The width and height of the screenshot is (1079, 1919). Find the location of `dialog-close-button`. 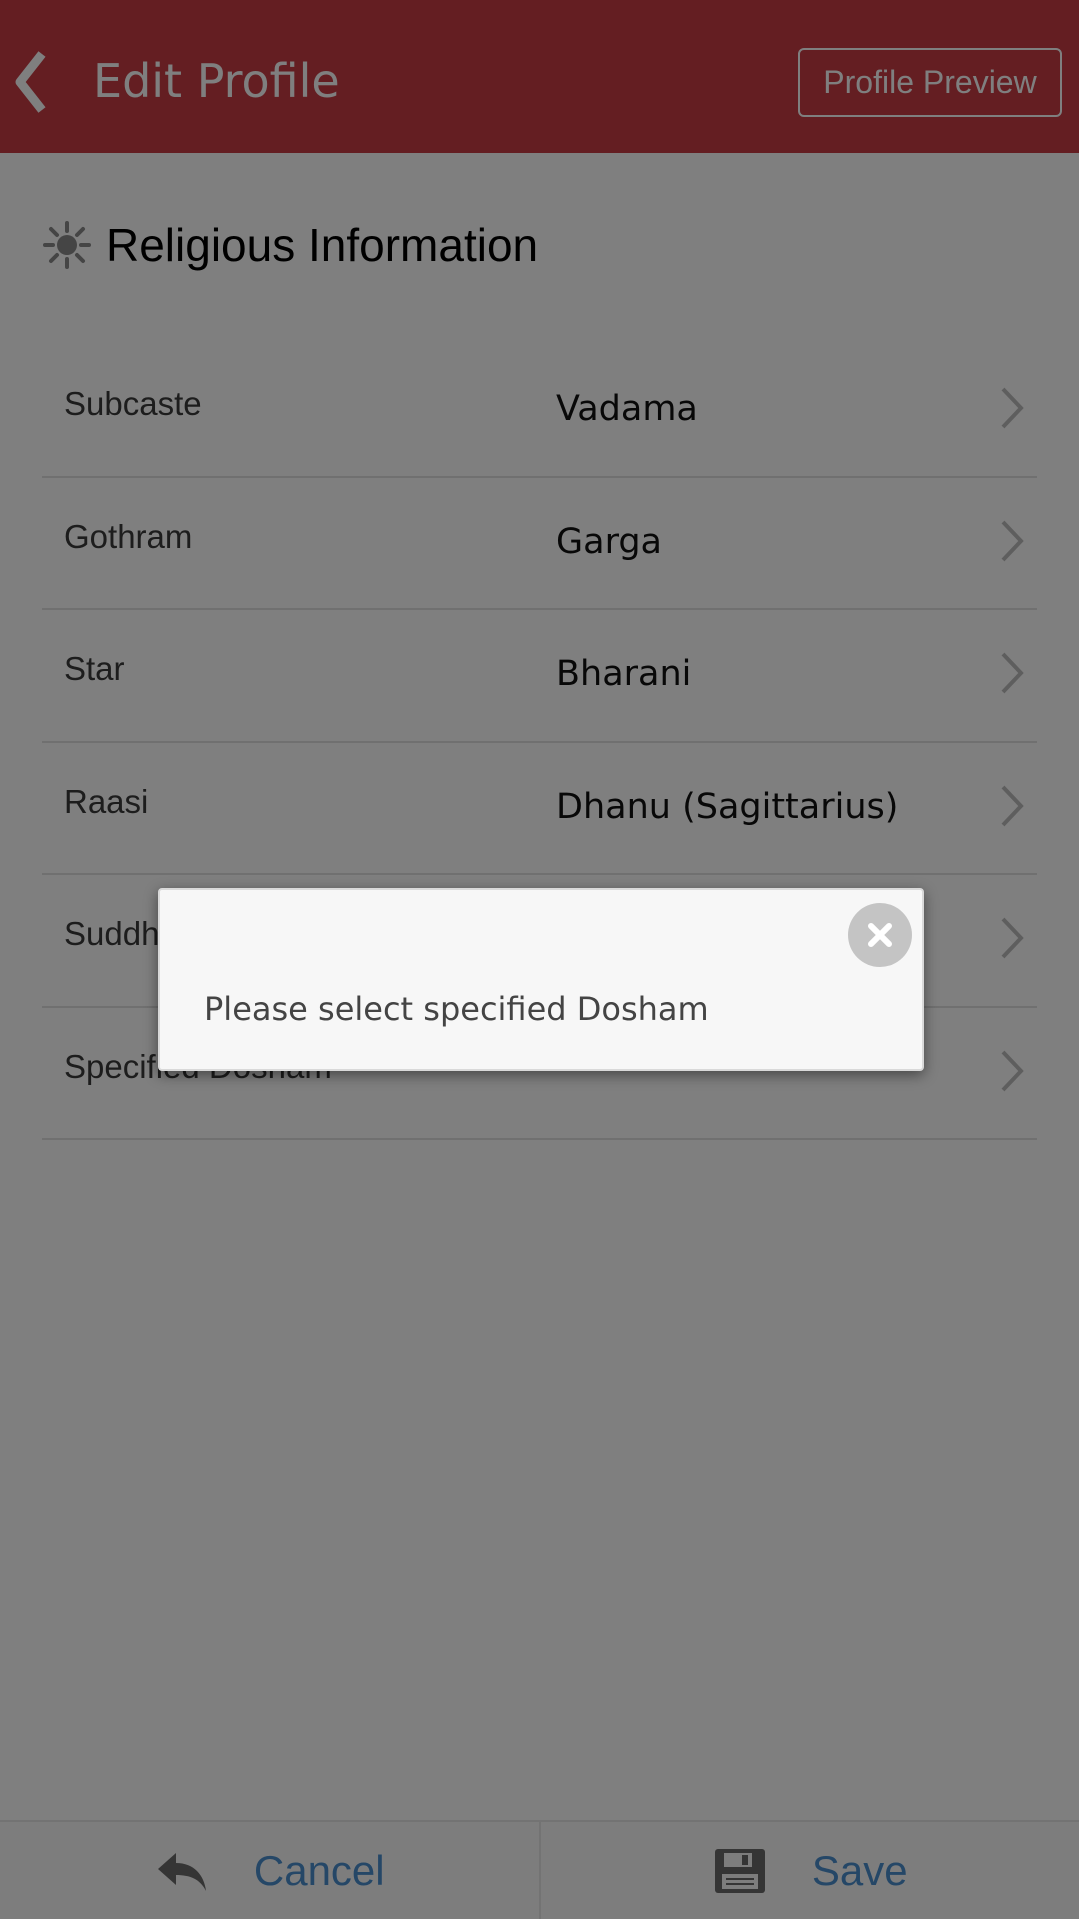

dialog-close-button is located at coordinates (880, 935).